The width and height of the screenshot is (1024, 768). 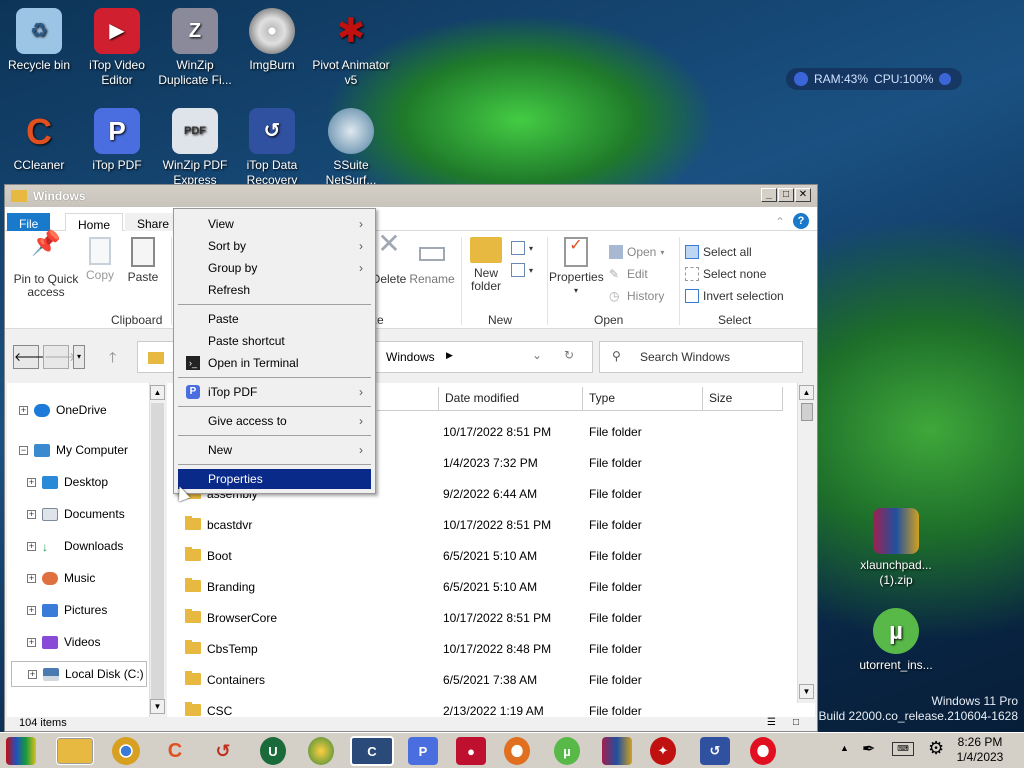 I want to click on menu-item-refresh: Refresh, so click(x=274, y=290).